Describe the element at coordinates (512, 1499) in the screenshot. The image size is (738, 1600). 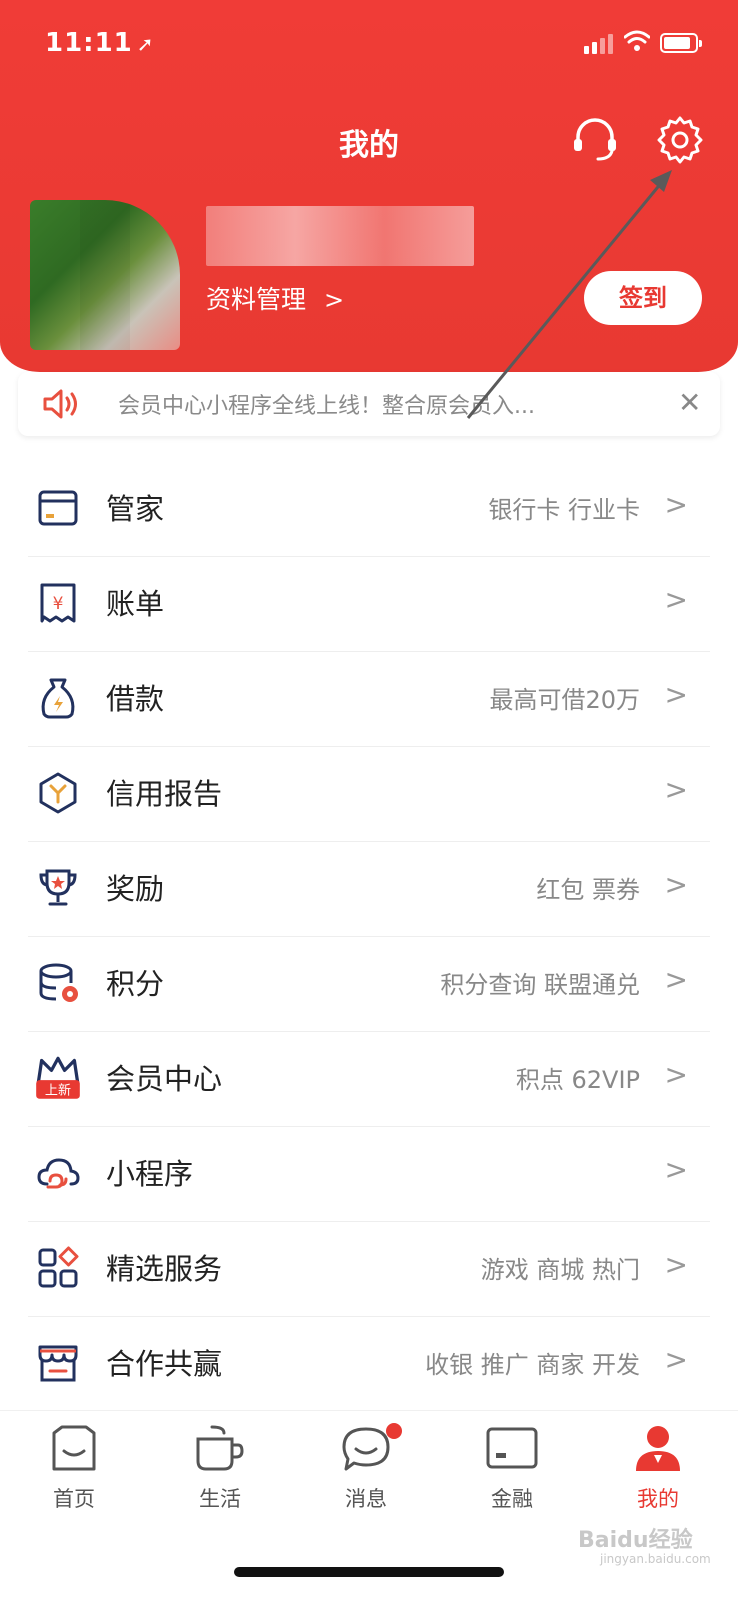
I see `tab-label: 金融` at that location.